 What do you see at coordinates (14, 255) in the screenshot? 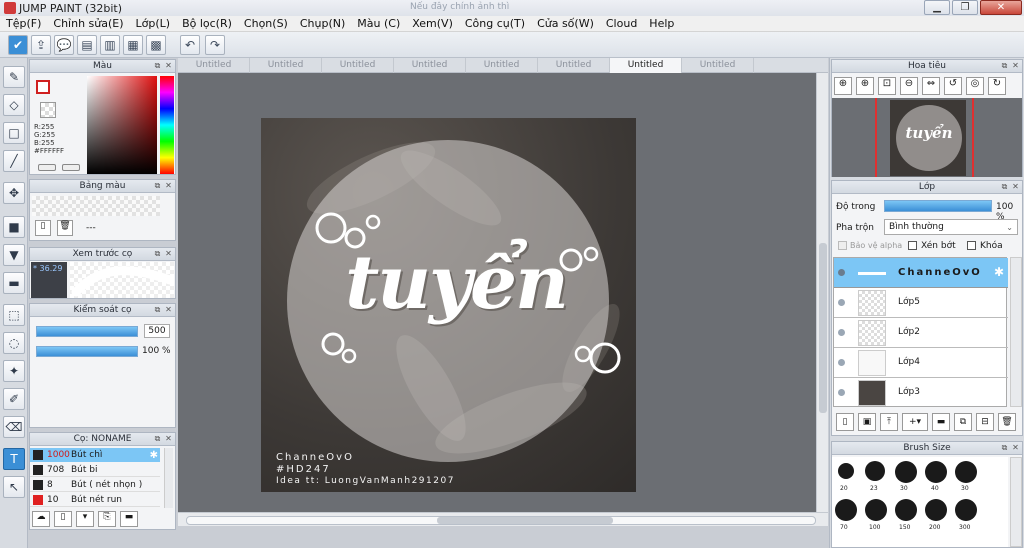
I see `bucket-icon: ▼` at bounding box center [14, 255].